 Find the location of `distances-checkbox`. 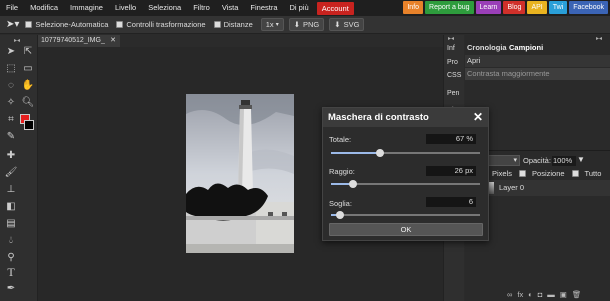

distances-checkbox is located at coordinates (217, 24).